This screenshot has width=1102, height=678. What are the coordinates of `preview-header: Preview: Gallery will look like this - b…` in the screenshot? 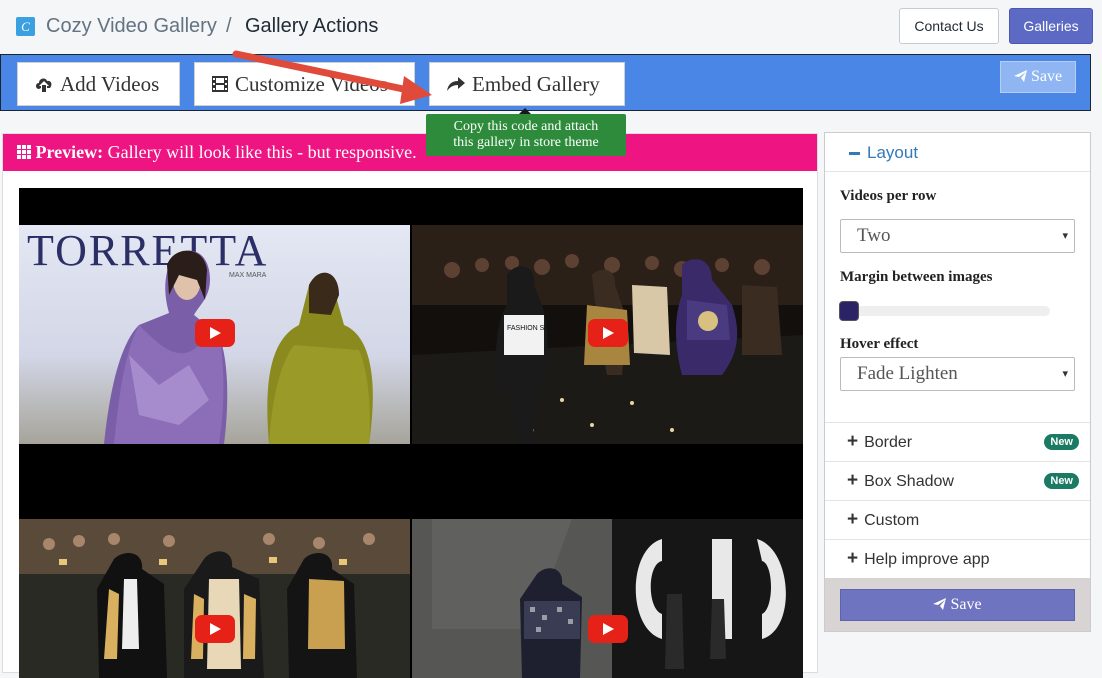 It's located at (410, 152).